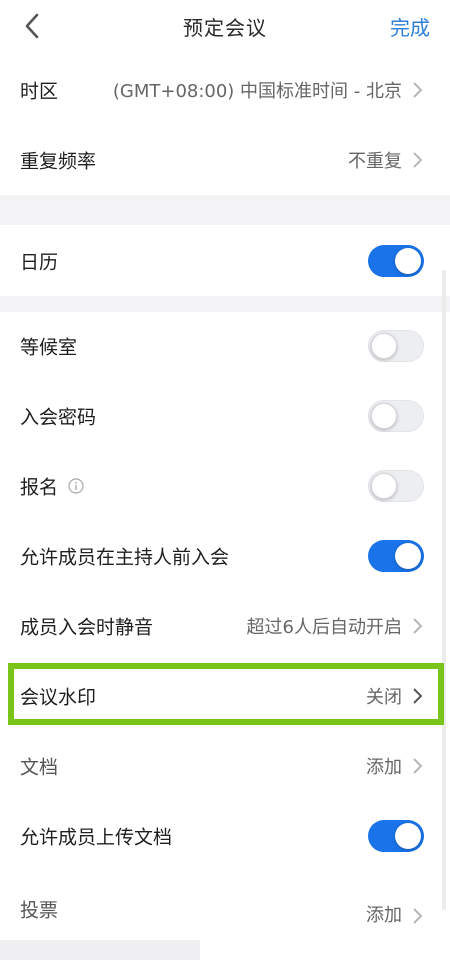 The height and width of the screenshot is (960, 450). I want to click on waiting-room-toggle, so click(396, 346).